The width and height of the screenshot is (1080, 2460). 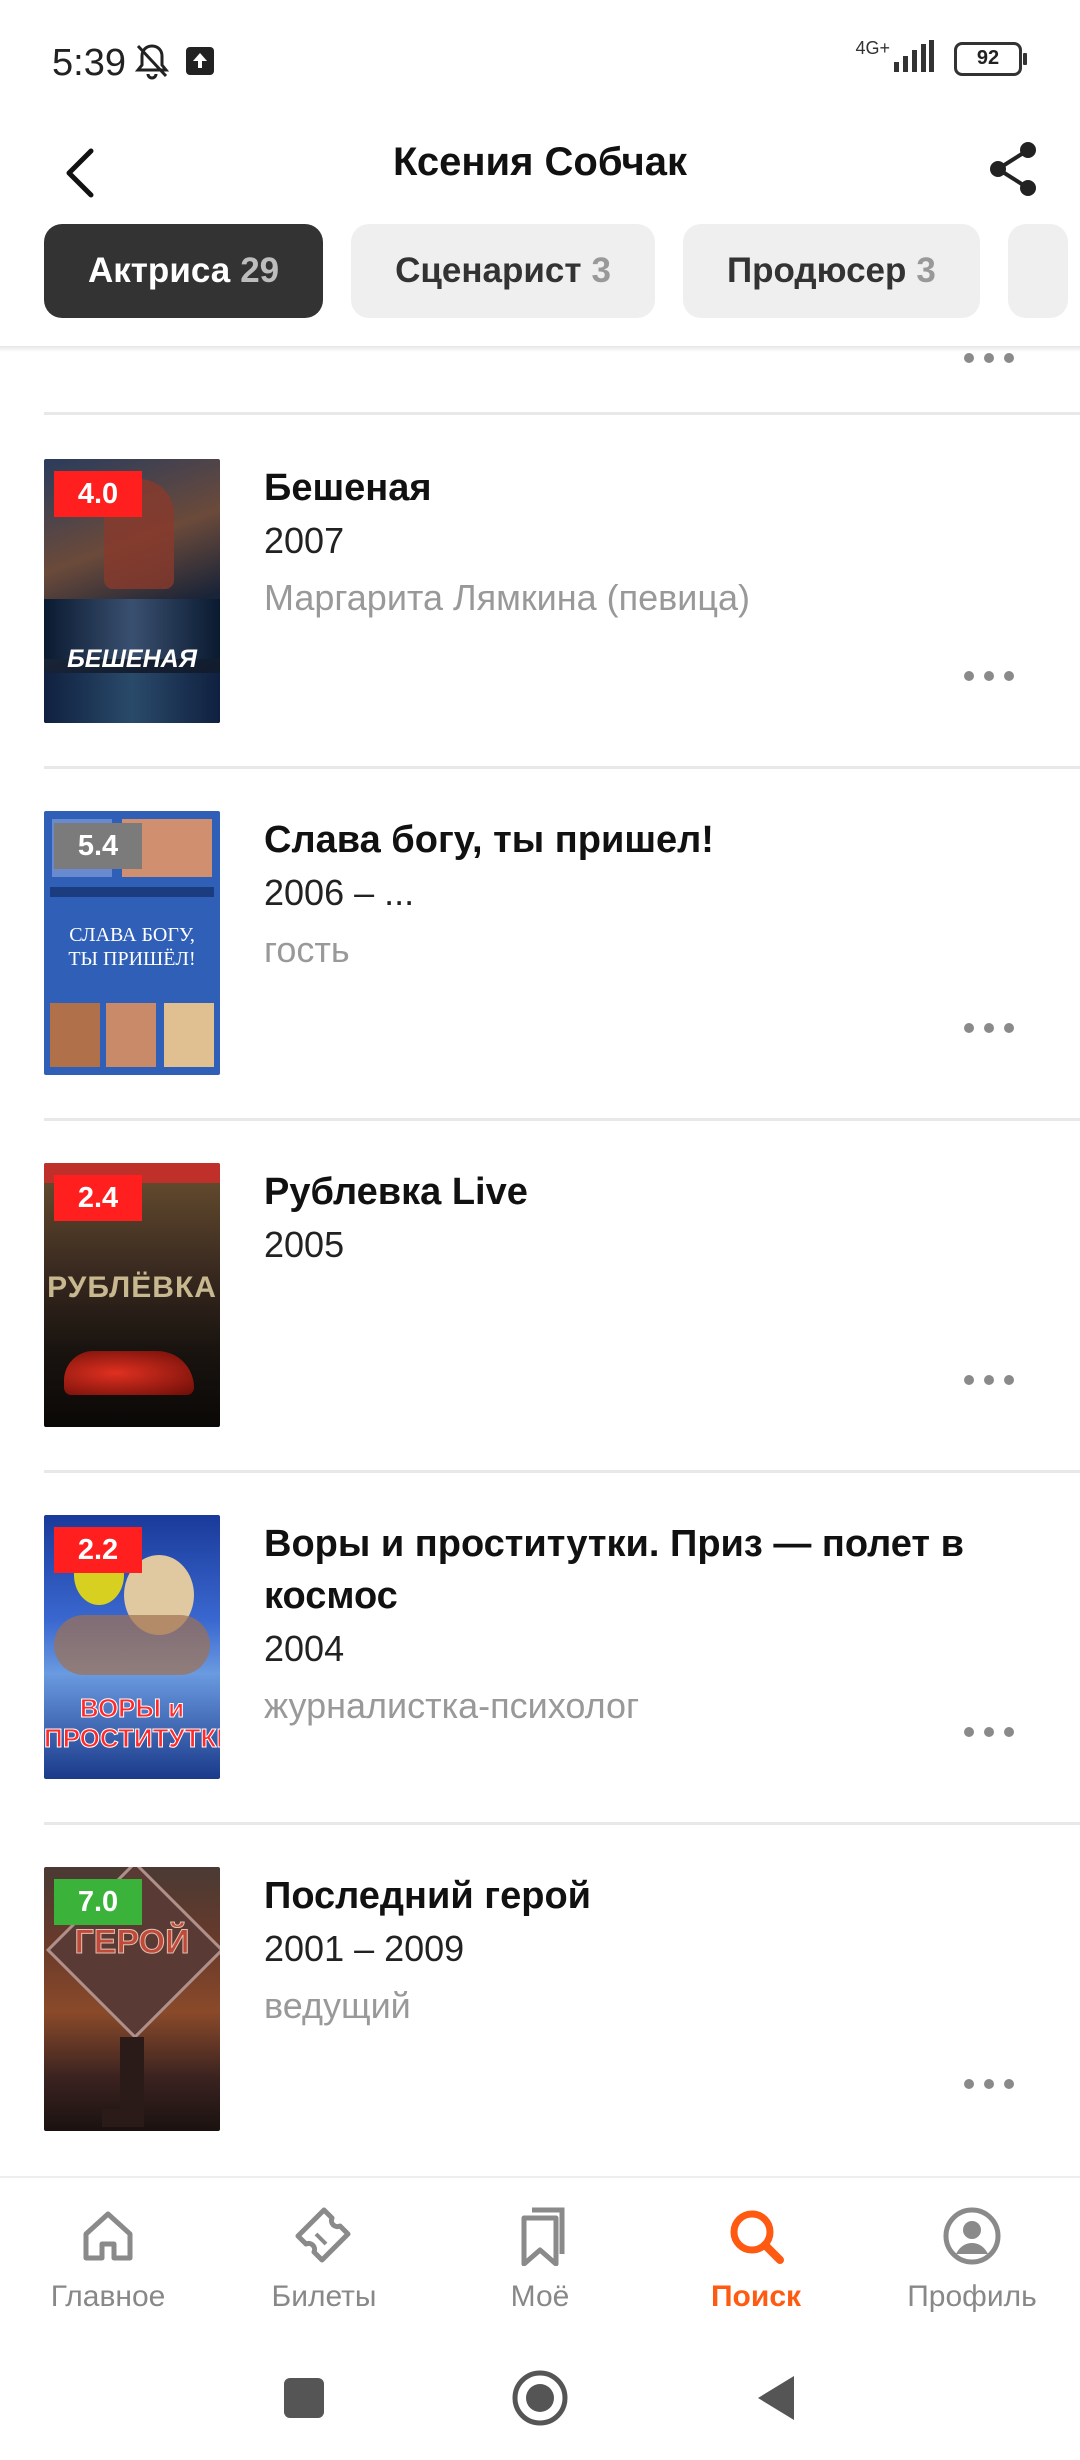 I want to click on bookmark-icon, so click(x=540, y=2236).